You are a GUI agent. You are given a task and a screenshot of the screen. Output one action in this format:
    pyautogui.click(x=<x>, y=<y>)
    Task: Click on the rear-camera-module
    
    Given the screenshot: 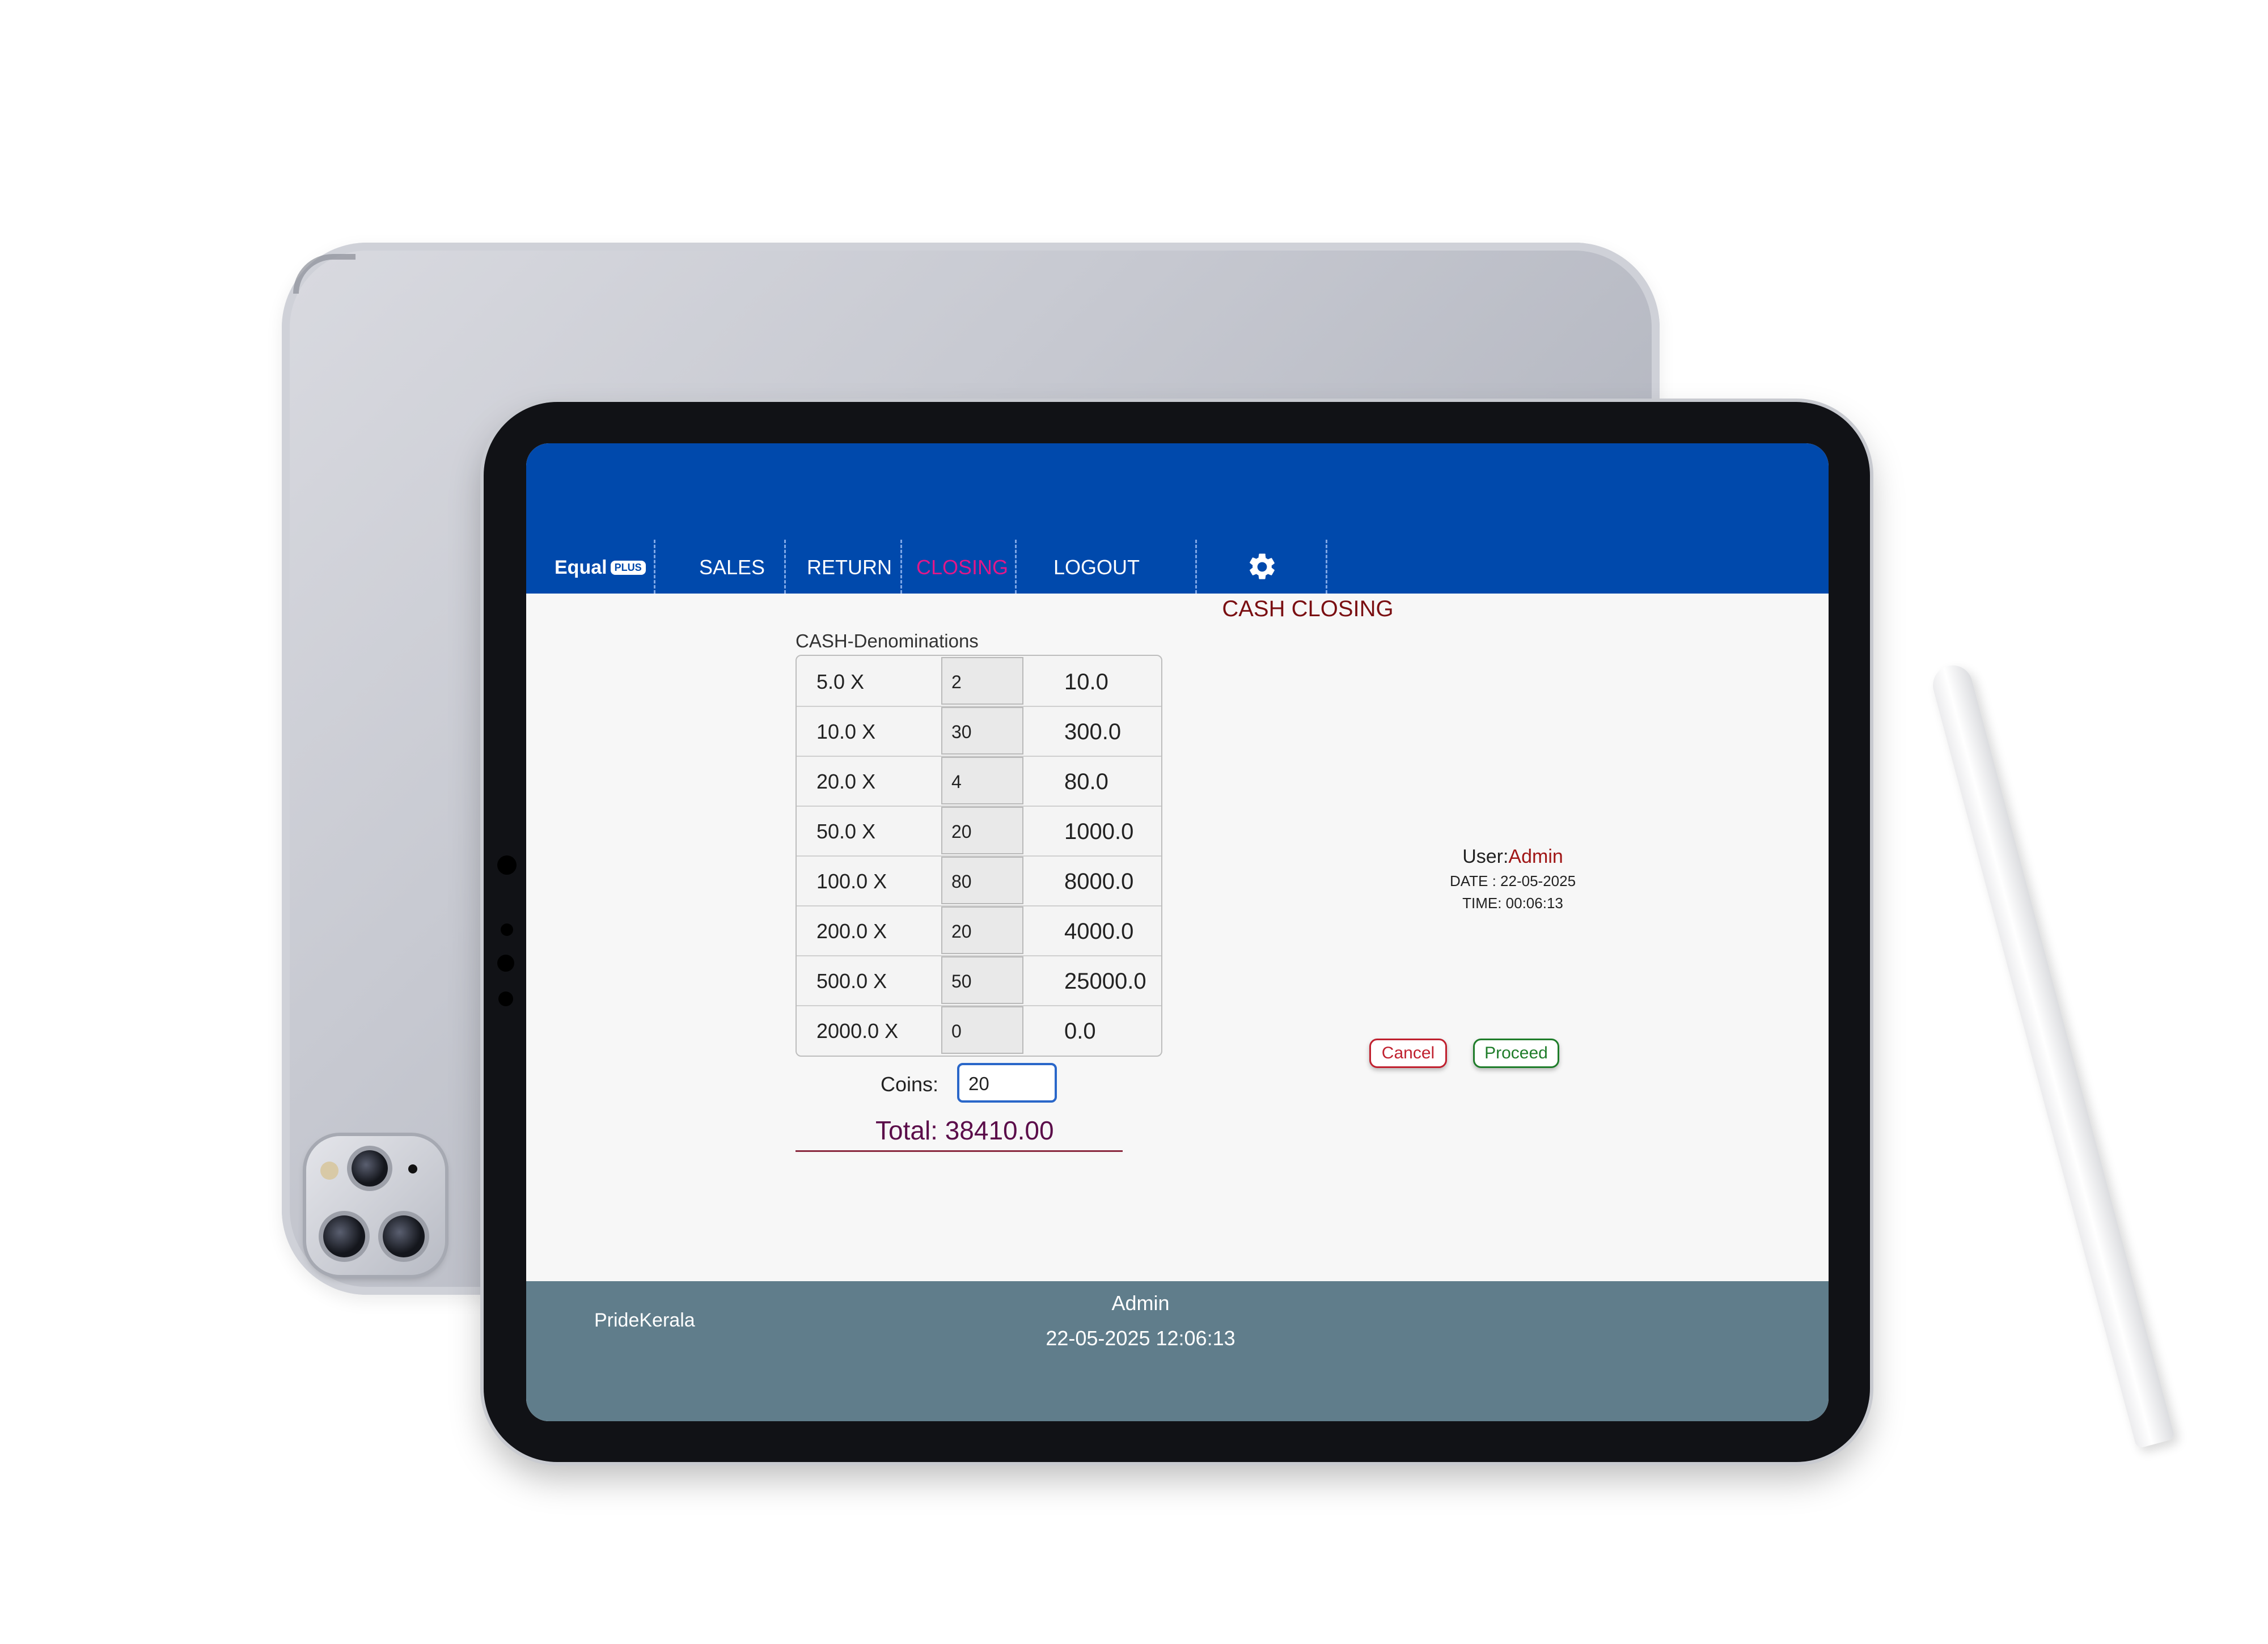 What is the action you would take?
    pyautogui.click(x=375, y=1205)
    